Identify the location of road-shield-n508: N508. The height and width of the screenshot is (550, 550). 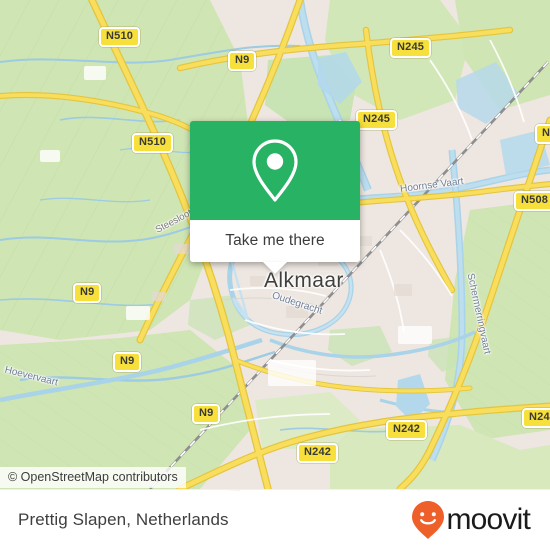
(532, 201).